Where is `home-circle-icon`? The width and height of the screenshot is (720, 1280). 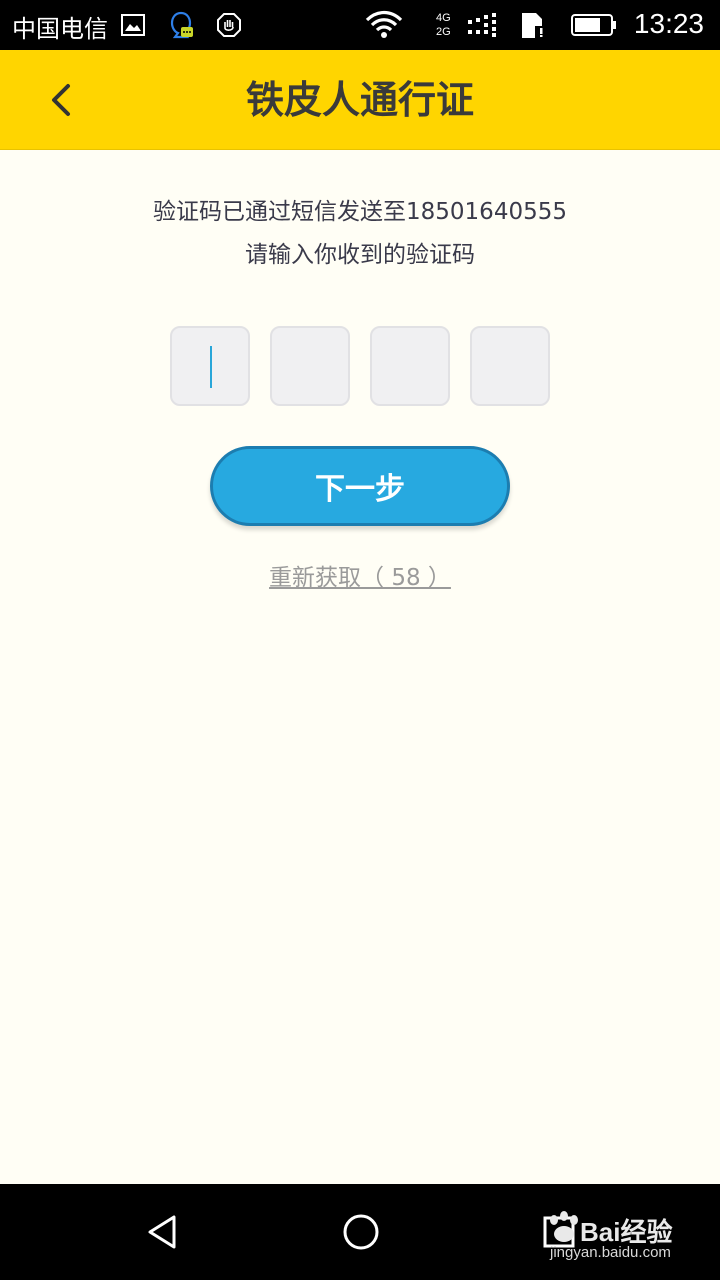 home-circle-icon is located at coordinates (361, 1232).